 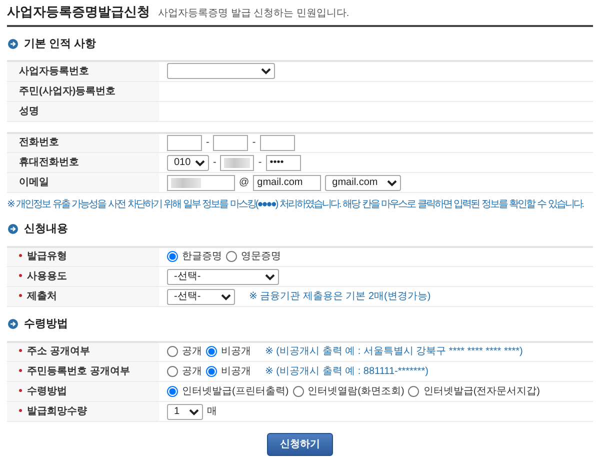 I want to click on page-subtitle: 사업자등록증명 발급 신청하는 민원입니다., so click(x=254, y=14).